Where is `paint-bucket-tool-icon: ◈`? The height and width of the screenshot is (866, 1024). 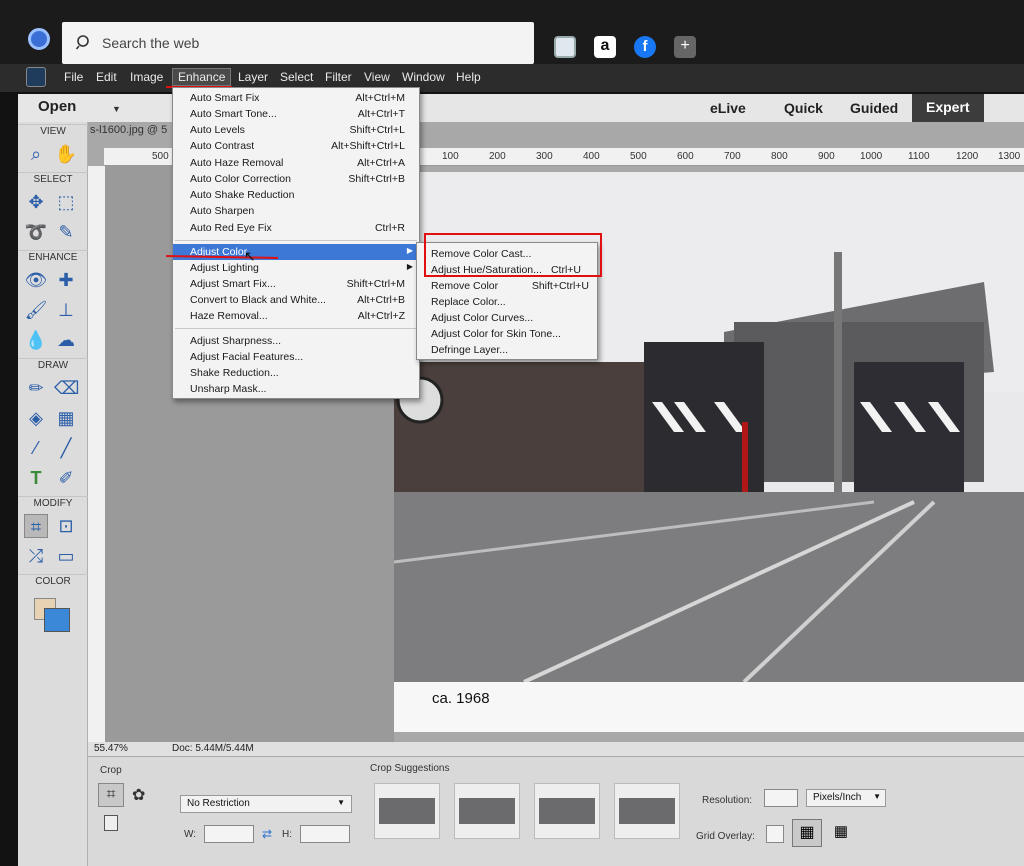 paint-bucket-tool-icon: ◈ is located at coordinates (36, 418).